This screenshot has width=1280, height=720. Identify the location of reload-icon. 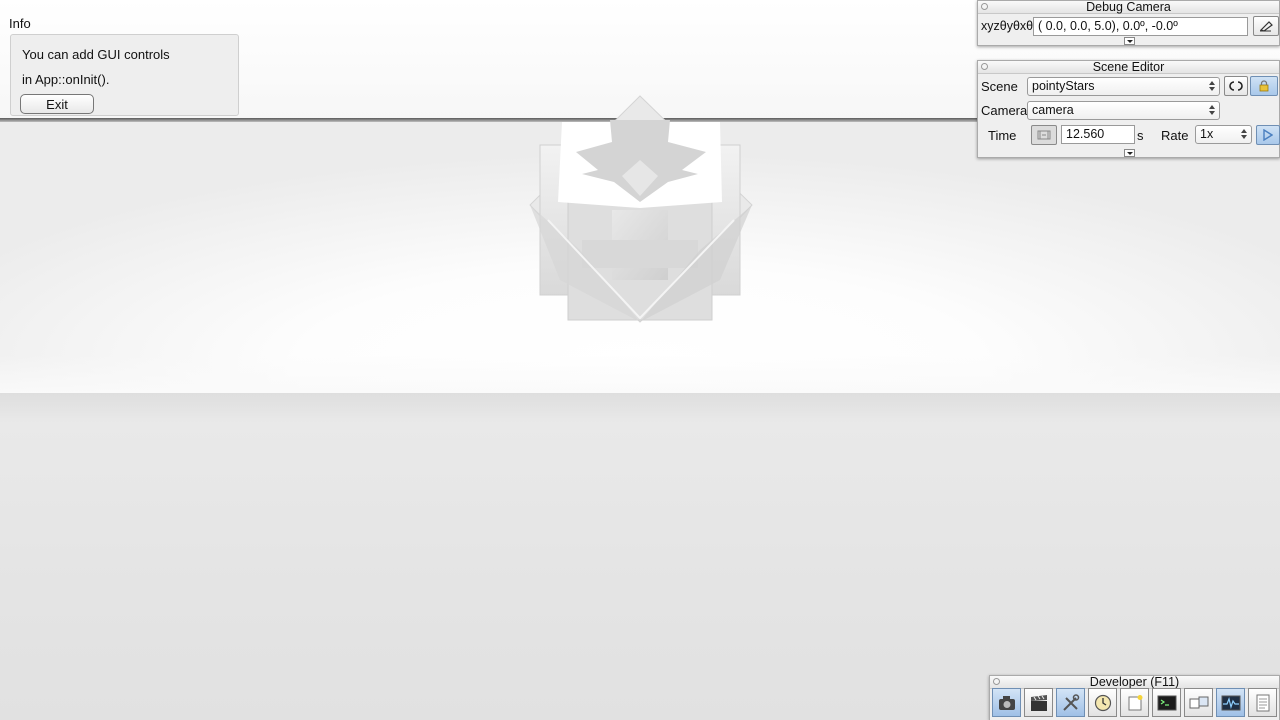
(1236, 86).